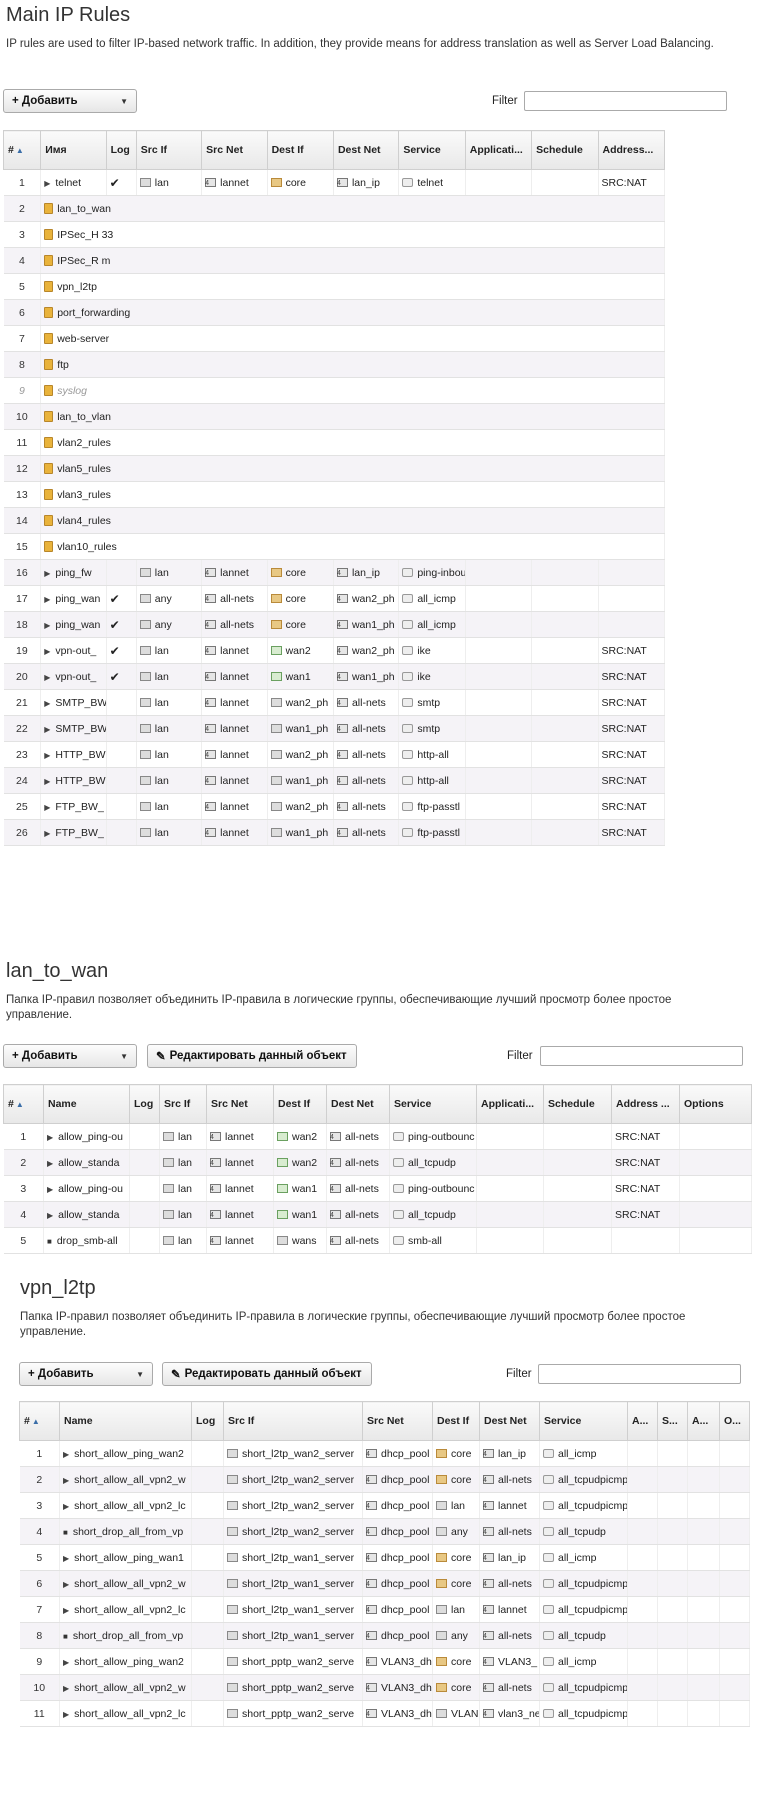 The image size is (764, 1796). Describe the element at coordinates (352, 286) in the screenshot. I see `folder-name: vpn_l2tp` at that location.